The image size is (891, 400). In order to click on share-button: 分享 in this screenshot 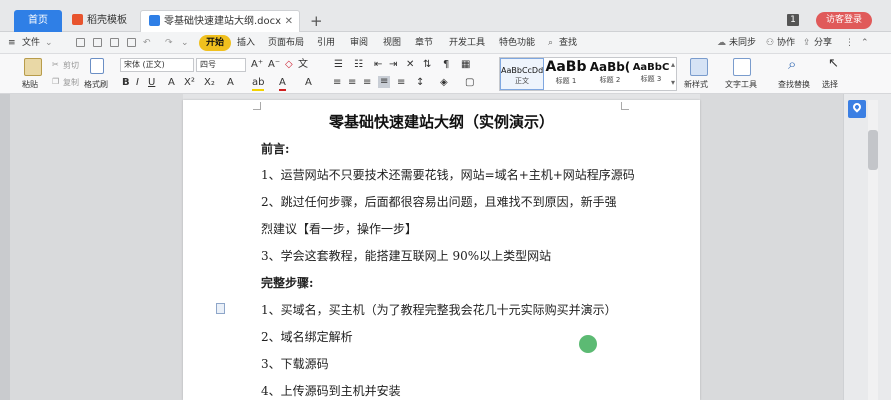, I will do `click(823, 43)`.